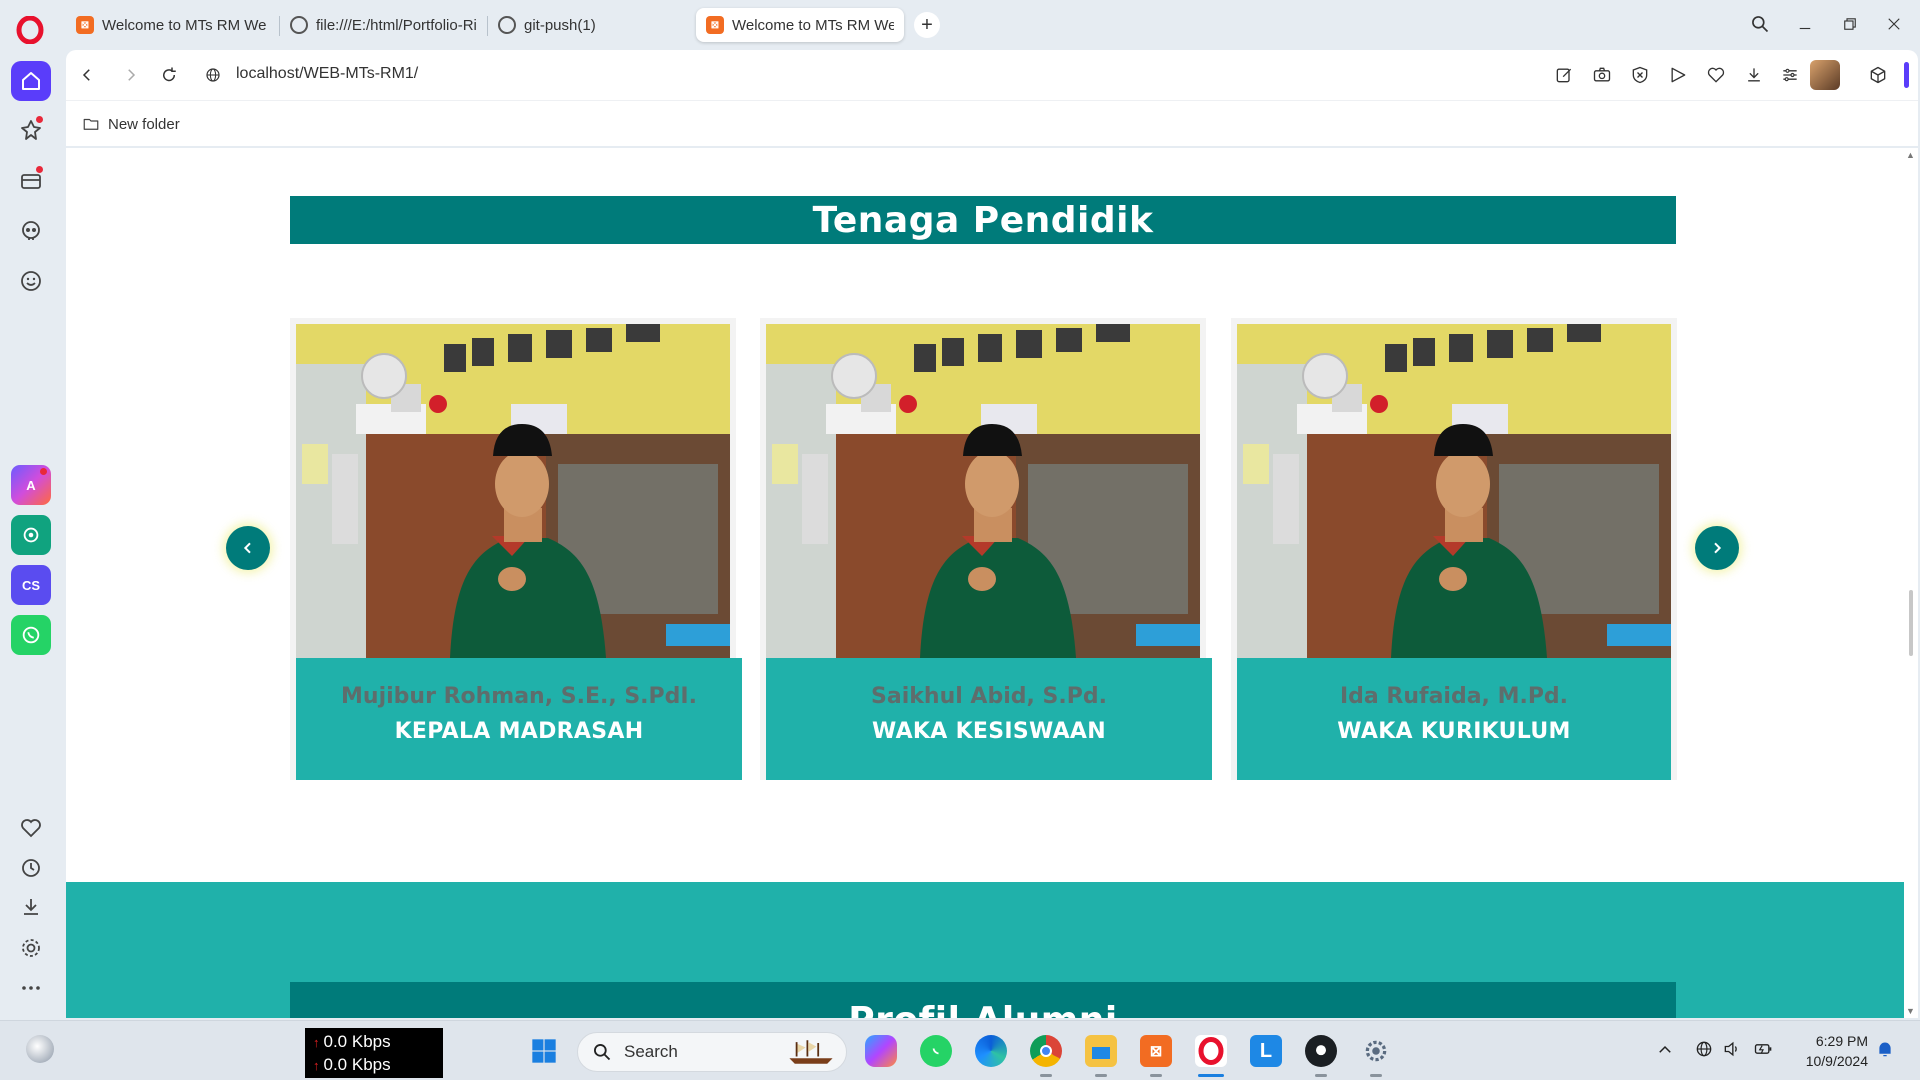 This screenshot has height=1080, width=1920. I want to click on clock-time: 6:29 PM, so click(1841, 1041).